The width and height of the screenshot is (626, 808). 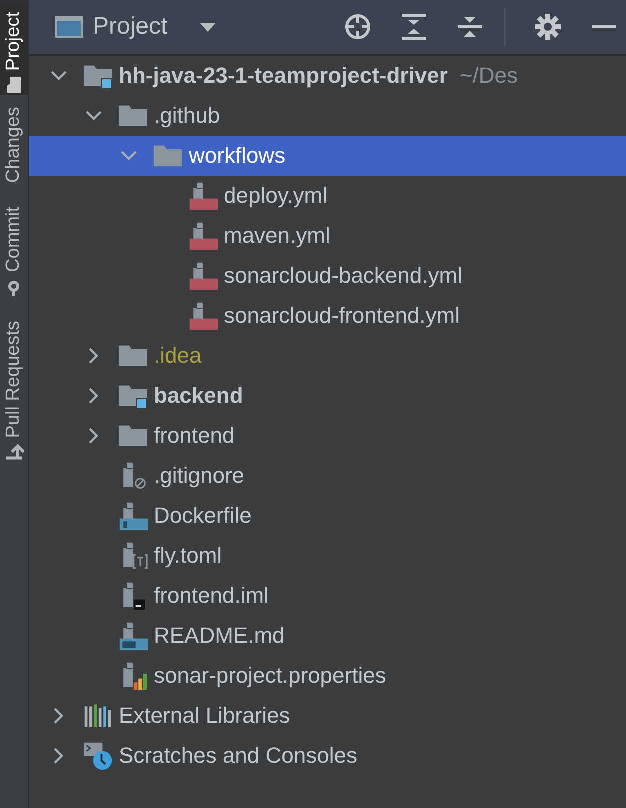 I want to click on panel-title: Project, so click(x=130, y=27).